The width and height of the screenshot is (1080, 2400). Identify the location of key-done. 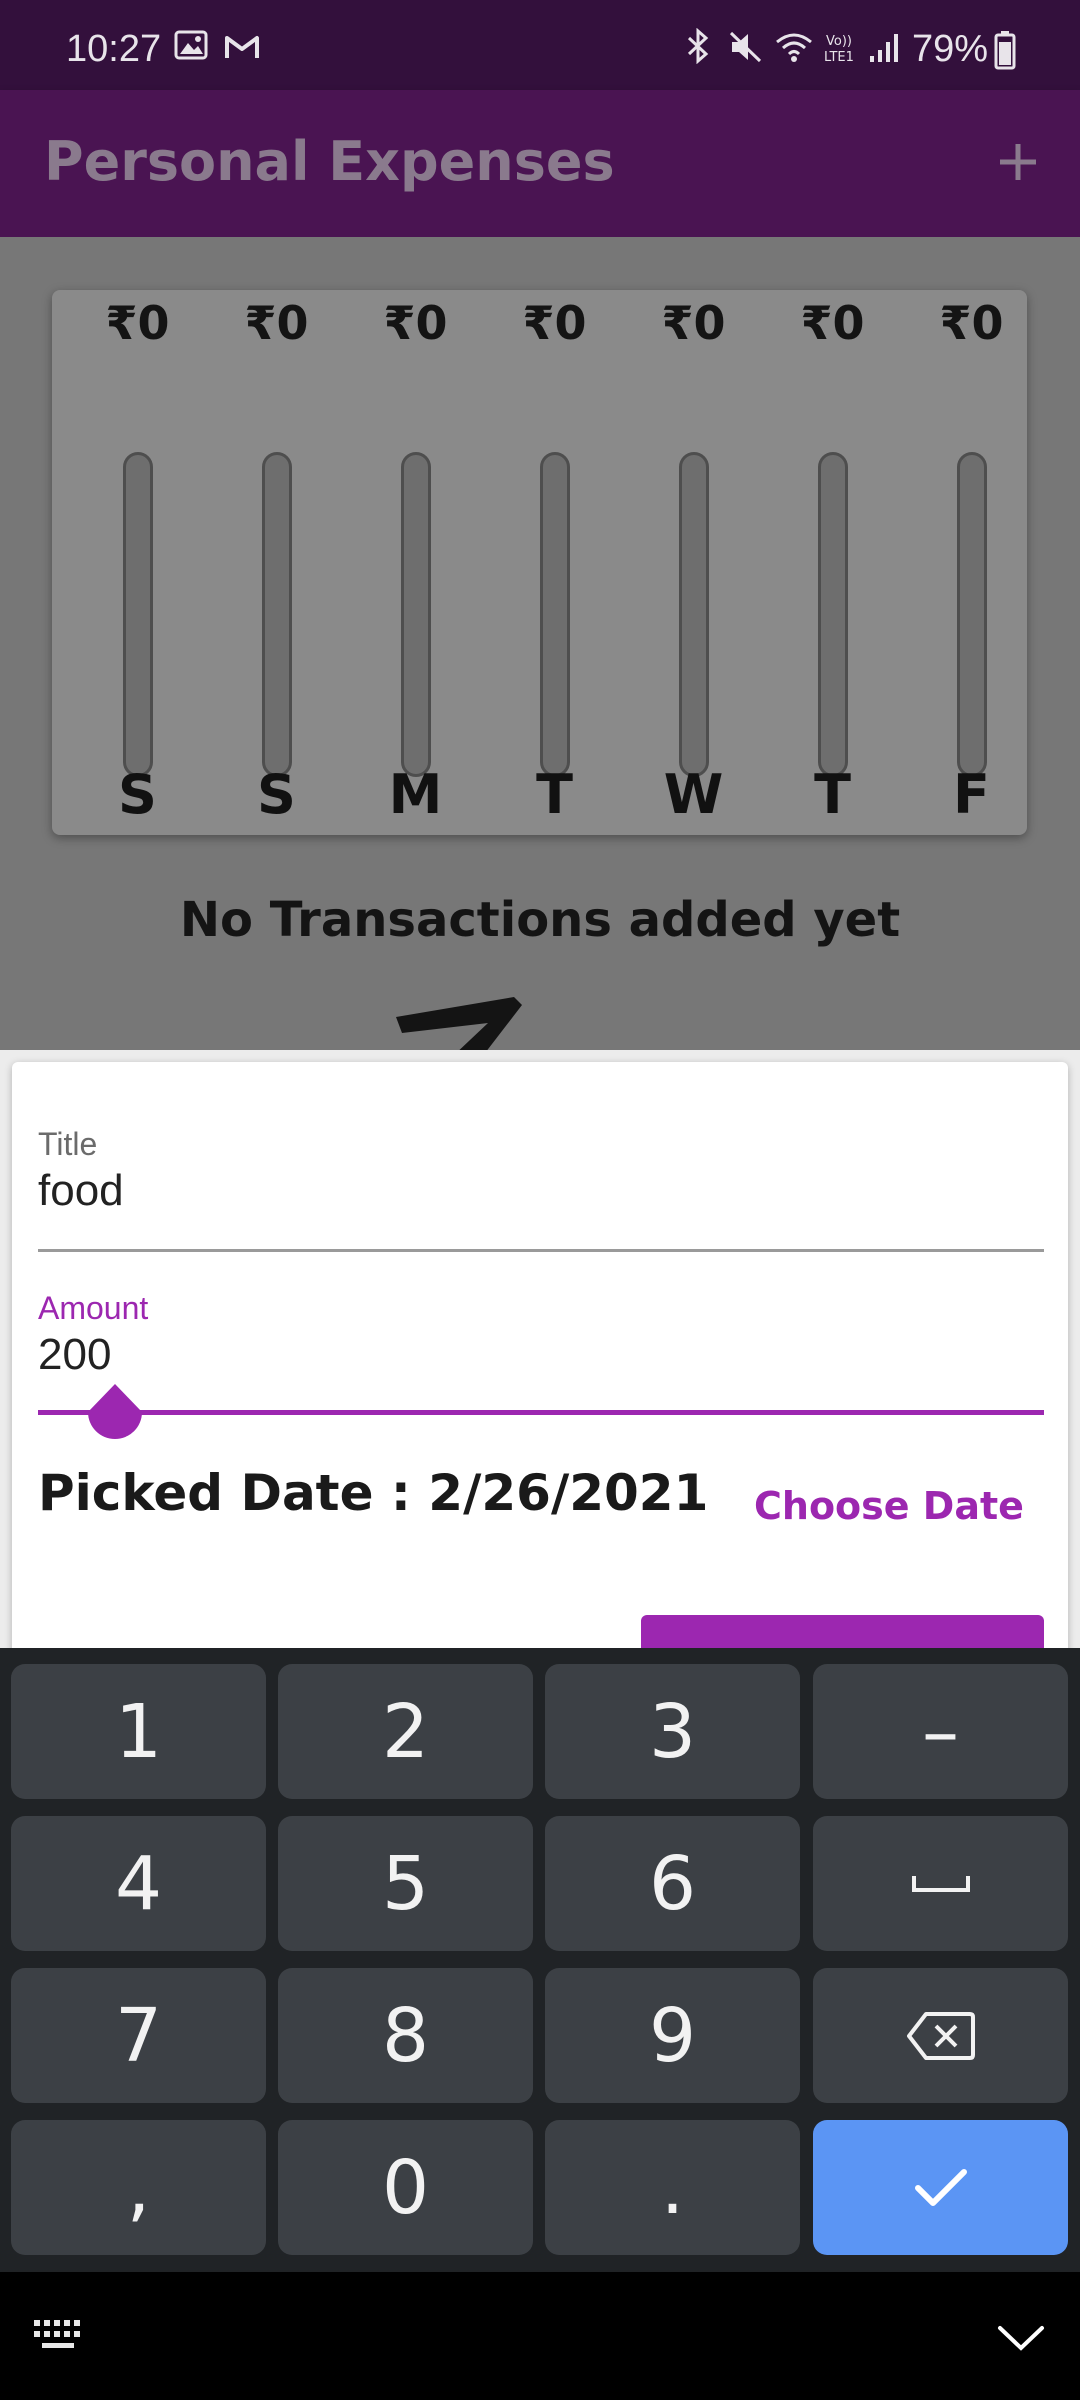
(940, 2187).